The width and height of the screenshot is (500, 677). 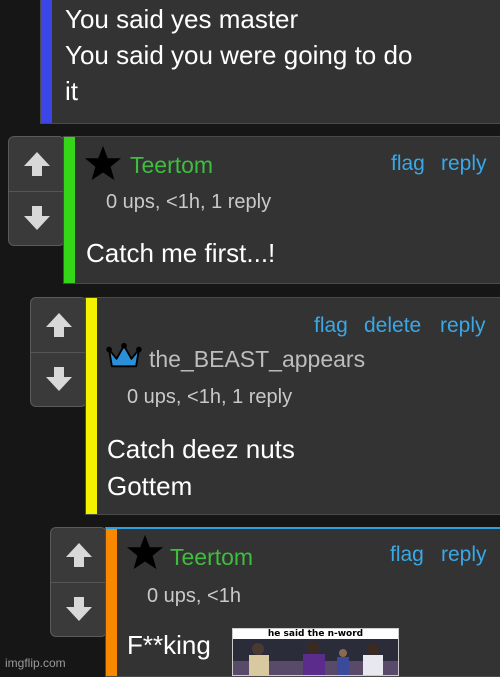 What do you see at coordinates (392, 326) in the screenshot?
I see `delete-link: delete` at bounding box center [392, 326].